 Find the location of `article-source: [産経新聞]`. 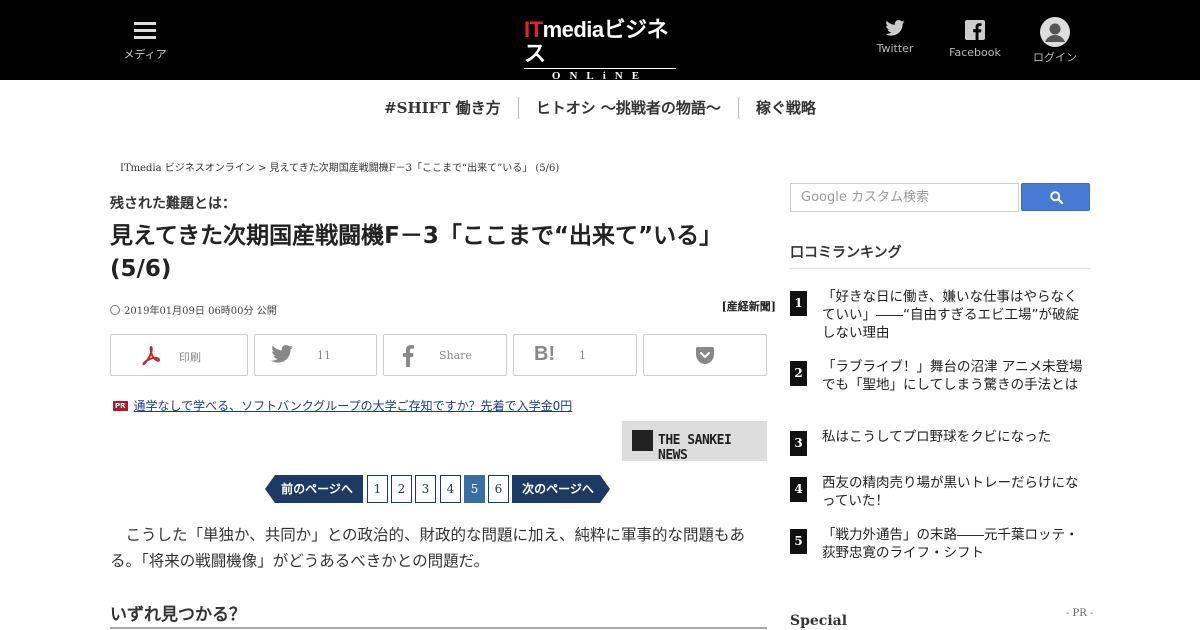

article-source: [産経新聞] is located at coordinates (733, 306).